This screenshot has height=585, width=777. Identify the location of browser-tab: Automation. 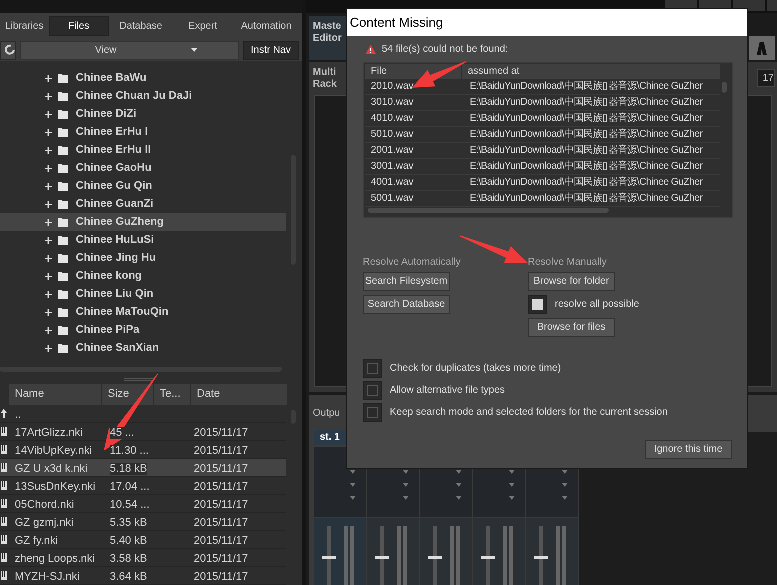
(266, 26).